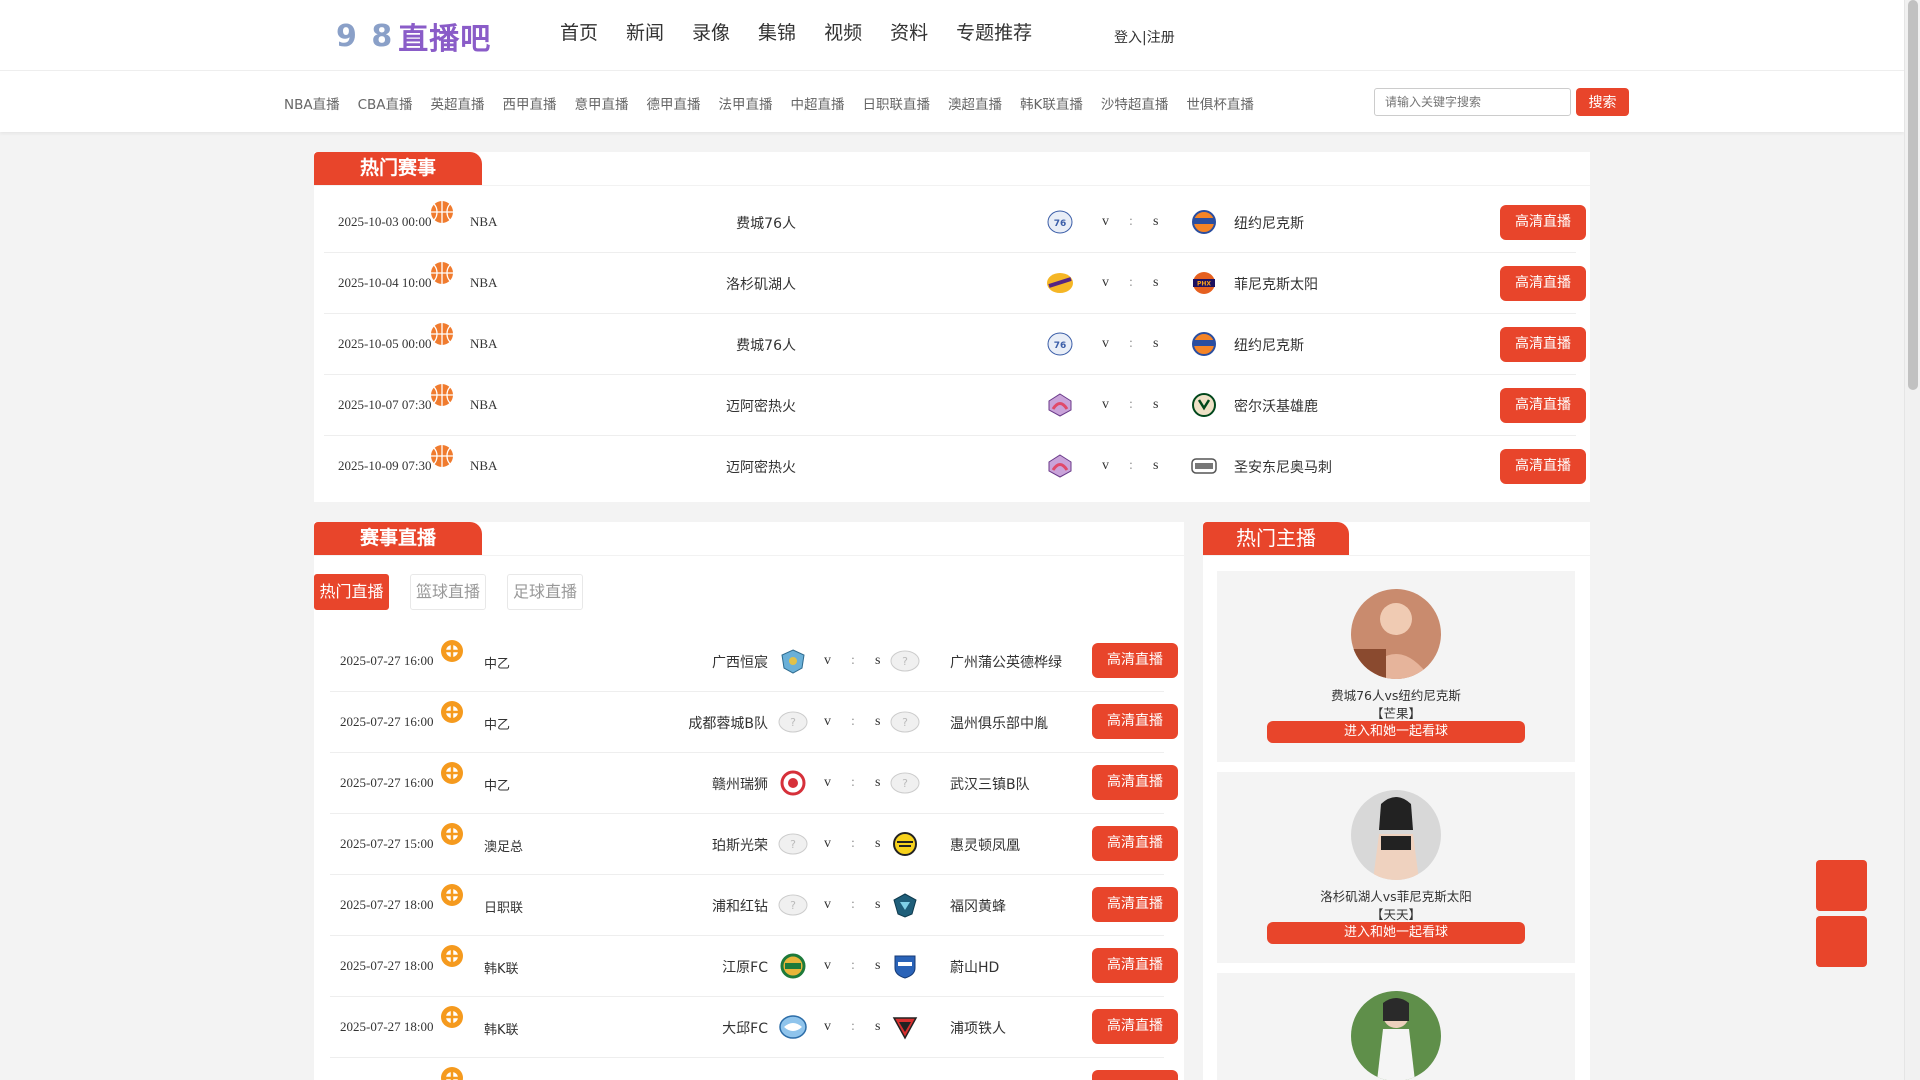  What do you see at coordinates (711, 31) in the screenshot?
I see `nav-replay: 录像` at bounding box center [711, 31].